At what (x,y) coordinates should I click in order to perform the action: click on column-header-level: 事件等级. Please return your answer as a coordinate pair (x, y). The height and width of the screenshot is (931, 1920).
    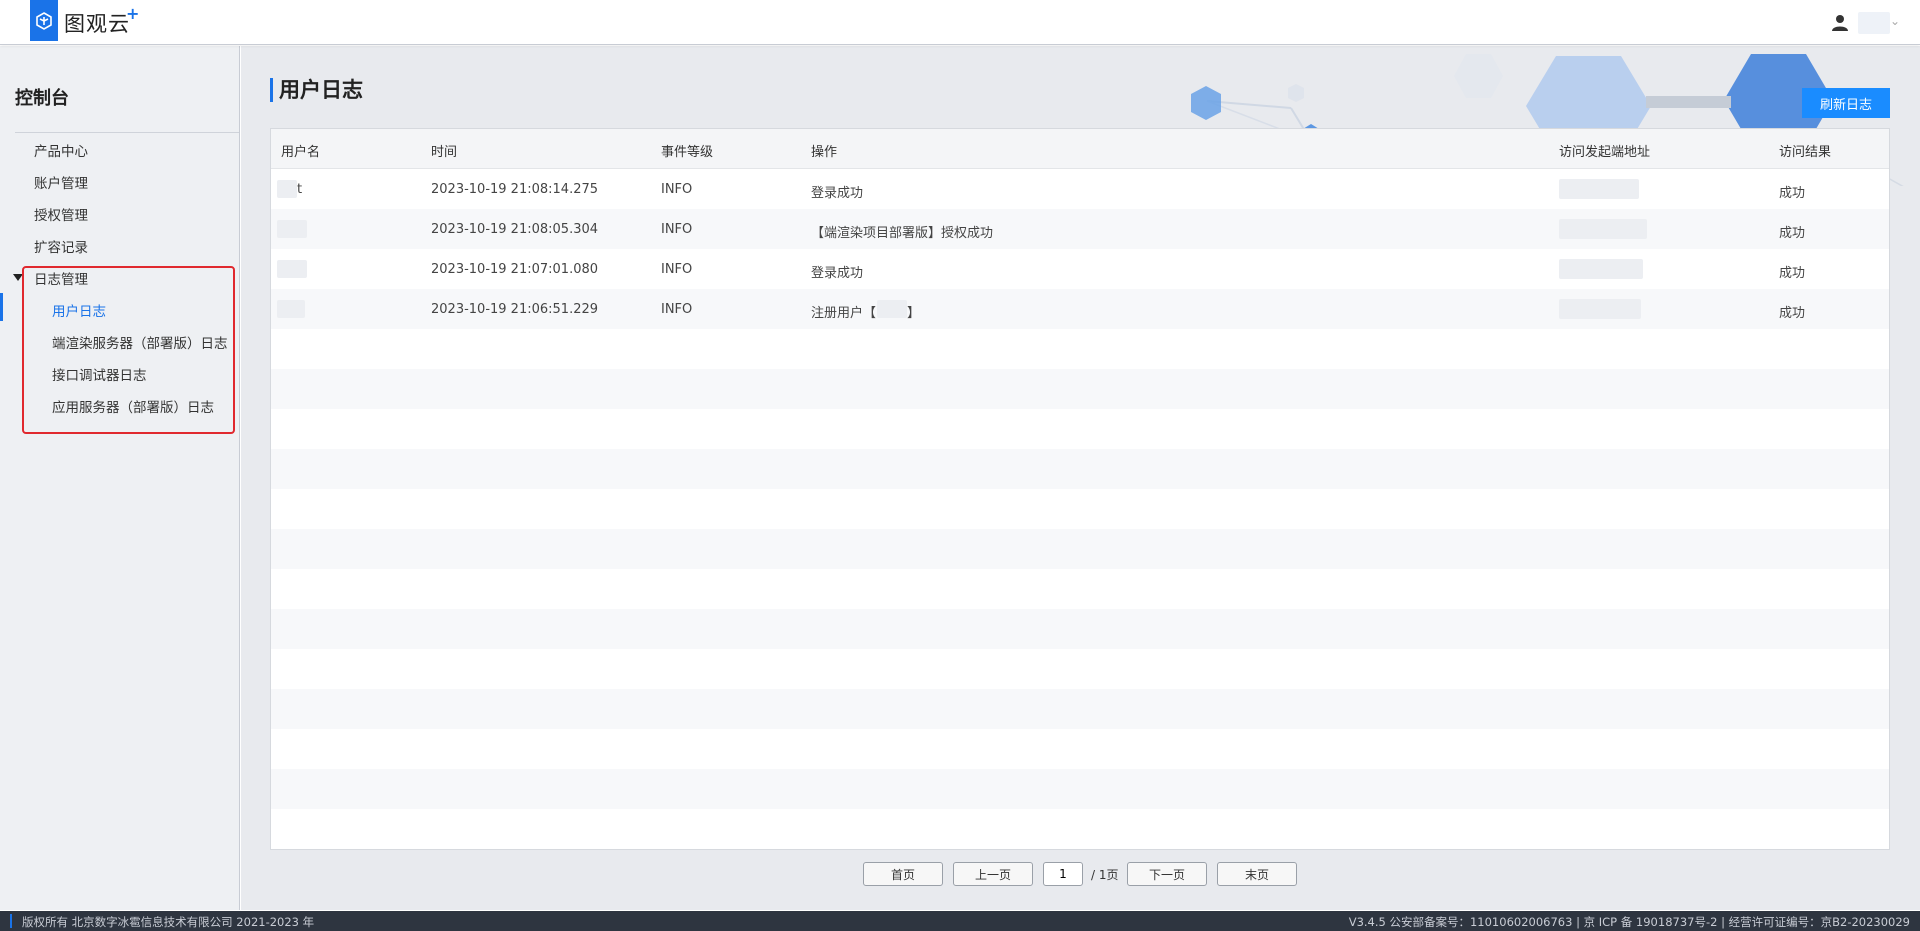
    Looking at the image, I should click on (687, 152).